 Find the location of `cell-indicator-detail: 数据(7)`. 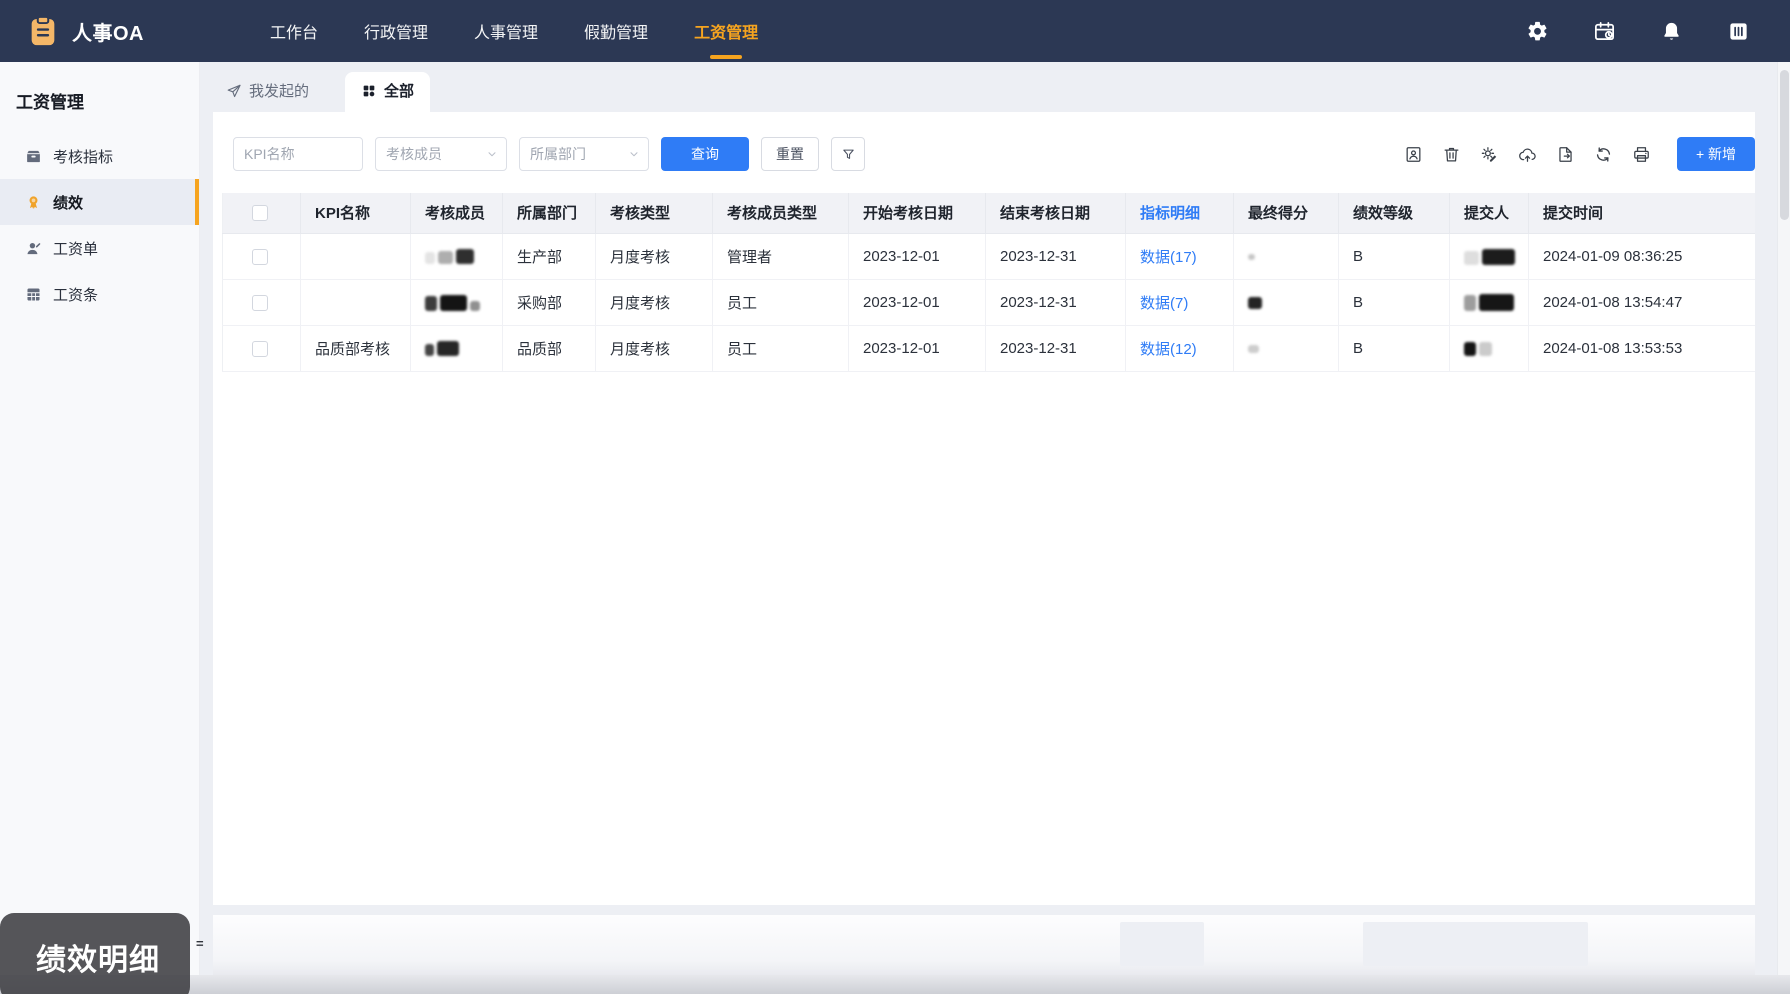

cell-indicator-detail: 数据(7) is located at coordinates (1179, 302).